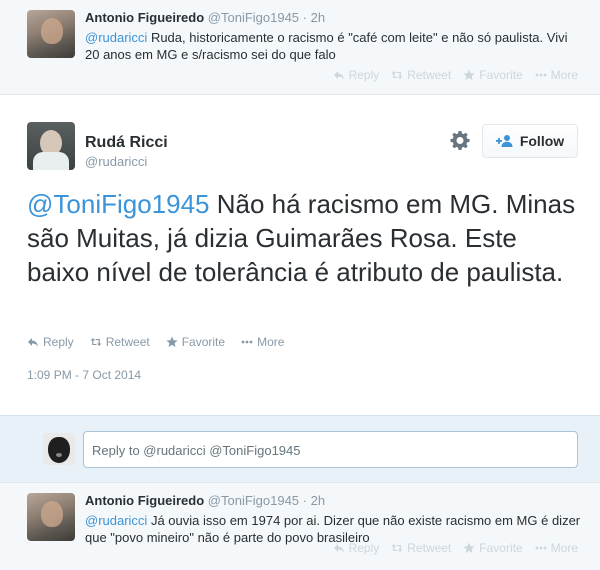 Image resolution: width=600 pixels, height=570 pixels. I want to click on tweet-timestamp: 1:09 PM - 7 Oct 2014, so click(84, 375).